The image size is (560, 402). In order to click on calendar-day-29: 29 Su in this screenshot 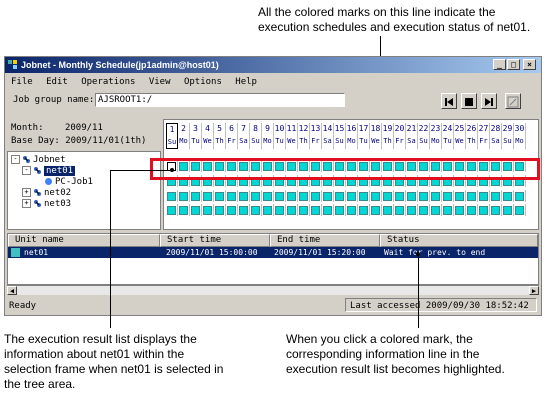, I will do `click(508, 136)`.